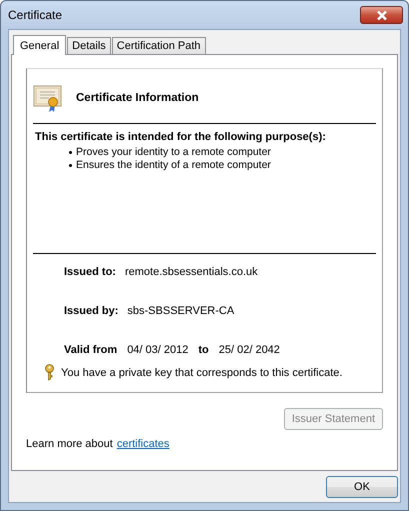  What do you see at coordinates (143, 444) in the screenshot?
I see `certificates-link: certificates` at bounding box center [143, 444].